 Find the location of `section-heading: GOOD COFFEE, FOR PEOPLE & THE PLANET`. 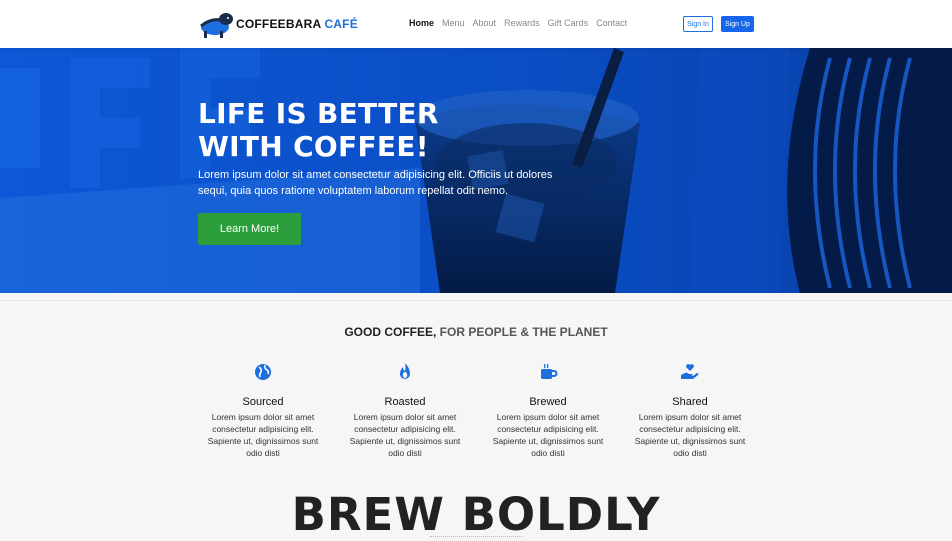

section-heading: GOOD COFFEE, FOR PEOPLE & THE PLANET is located at coordinates (476, 332).